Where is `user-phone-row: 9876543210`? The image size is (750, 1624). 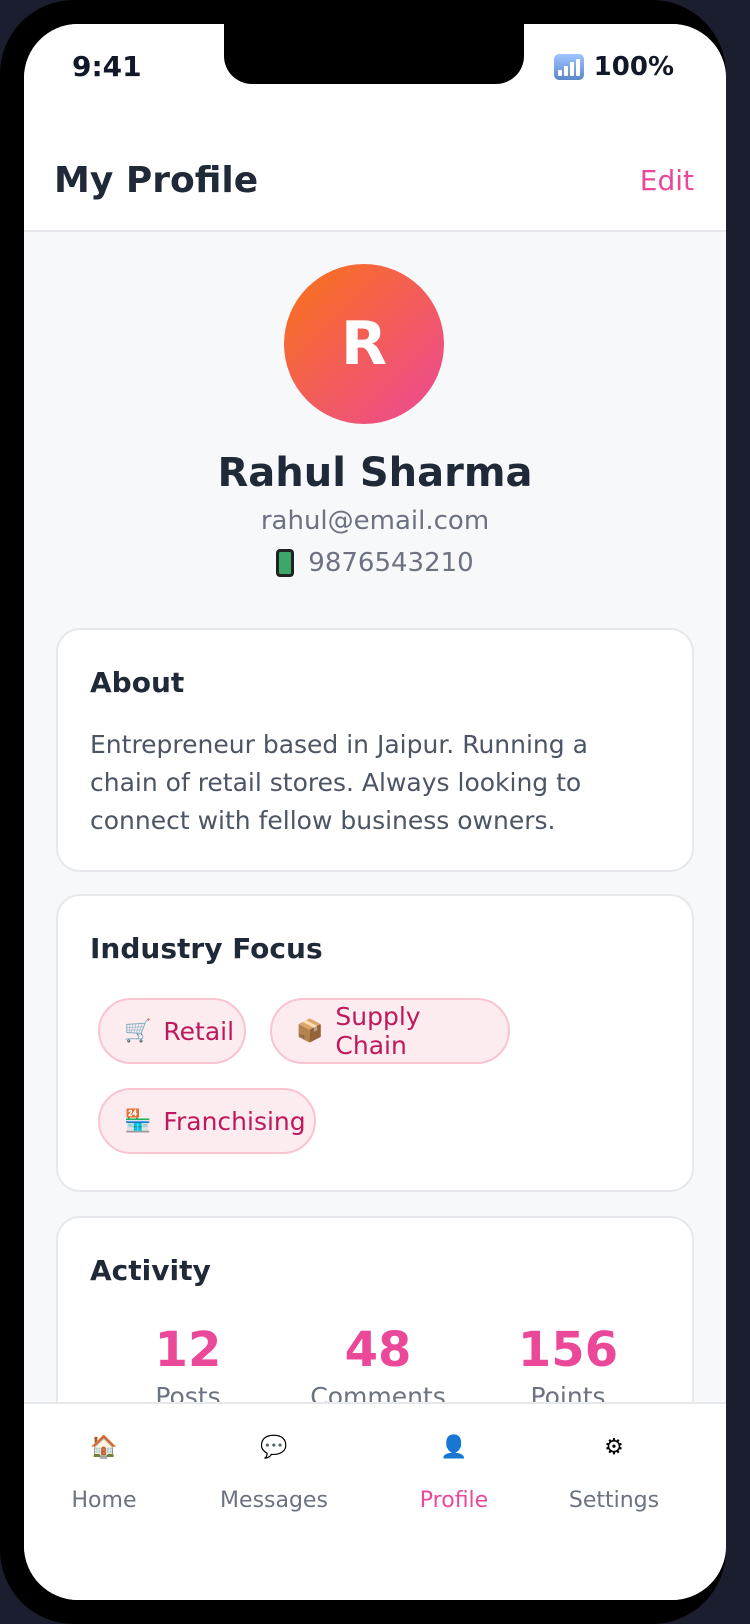 user-phone-row: 9876543210 is located at coordinates (375, 563).